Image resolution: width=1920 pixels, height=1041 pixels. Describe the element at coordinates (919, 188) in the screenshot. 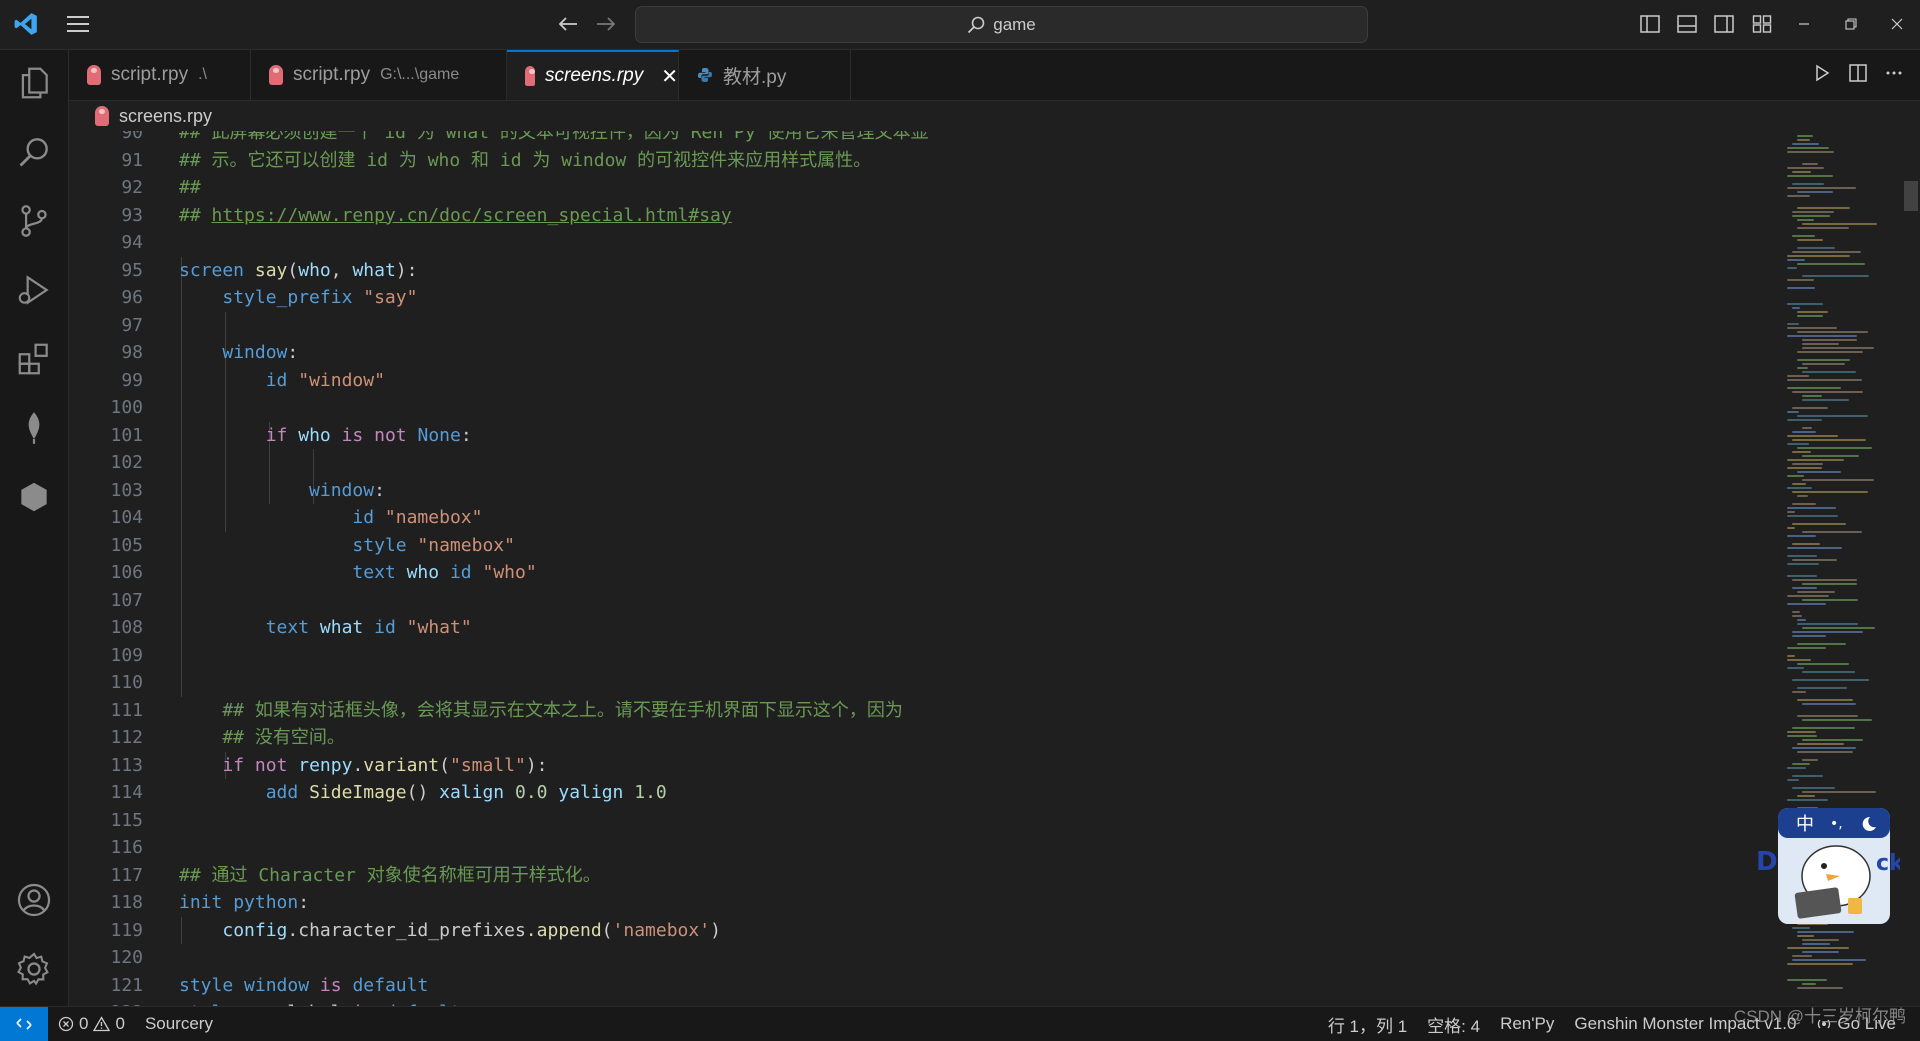

I see `code-line: 92 ##` at that location.